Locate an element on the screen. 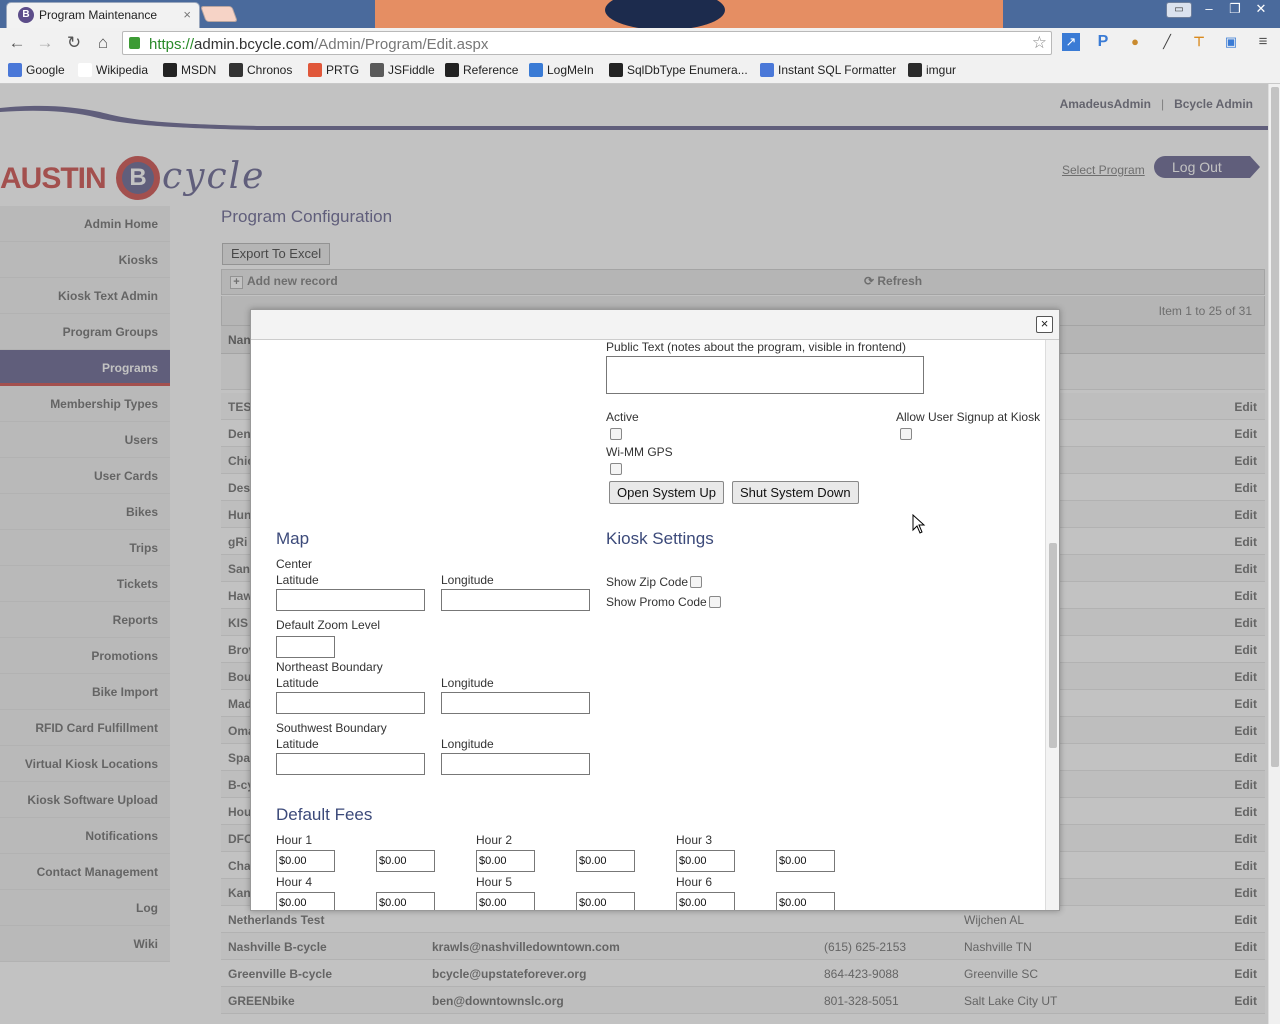 The height and width of the screenshot is (1024, 1280). open-system-up-button: Open System Up is located at coordinates (666, 492).